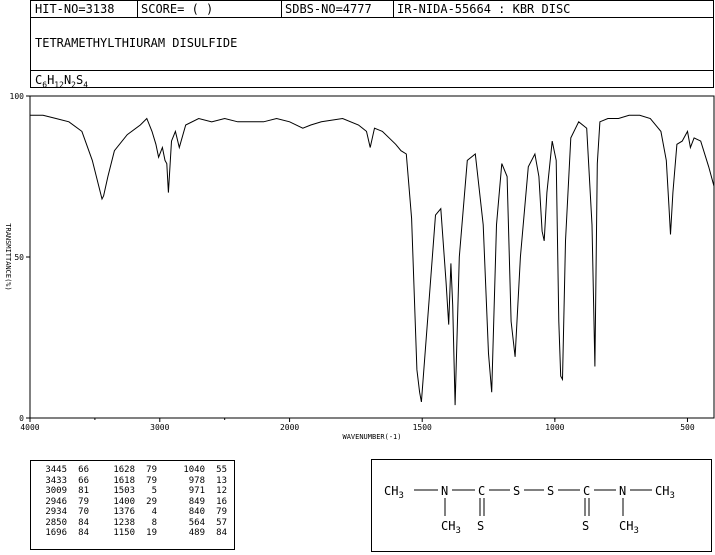 The width and height of the screenshot is (715, 555). Describe the element at coordinates (124, 512) in the screenshot. I see `peak-wavenumber: 1376` at that location.